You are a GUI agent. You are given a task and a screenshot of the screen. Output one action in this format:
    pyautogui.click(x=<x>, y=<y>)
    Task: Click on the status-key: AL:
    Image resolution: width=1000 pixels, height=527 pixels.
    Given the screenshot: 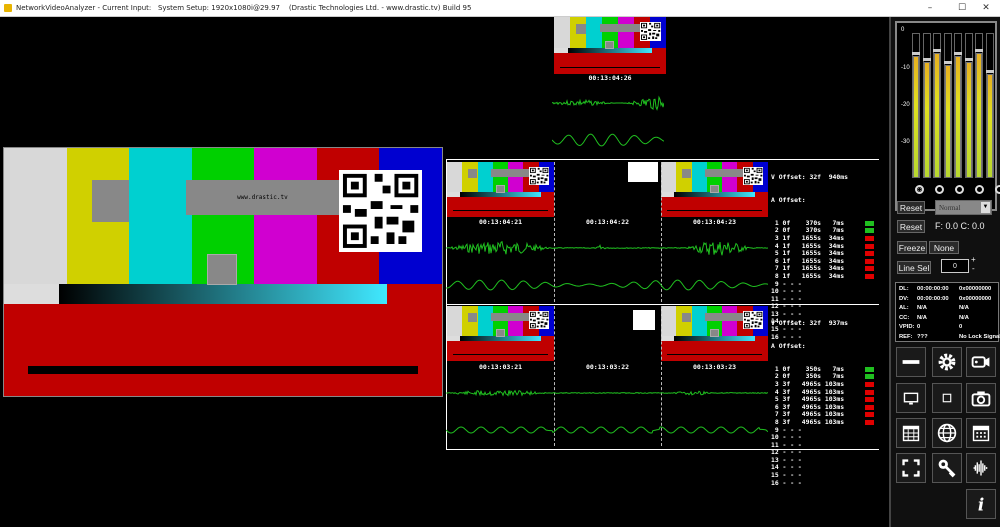 What is the action you would take?
    pyautogui.click(x=904, y=308)
    